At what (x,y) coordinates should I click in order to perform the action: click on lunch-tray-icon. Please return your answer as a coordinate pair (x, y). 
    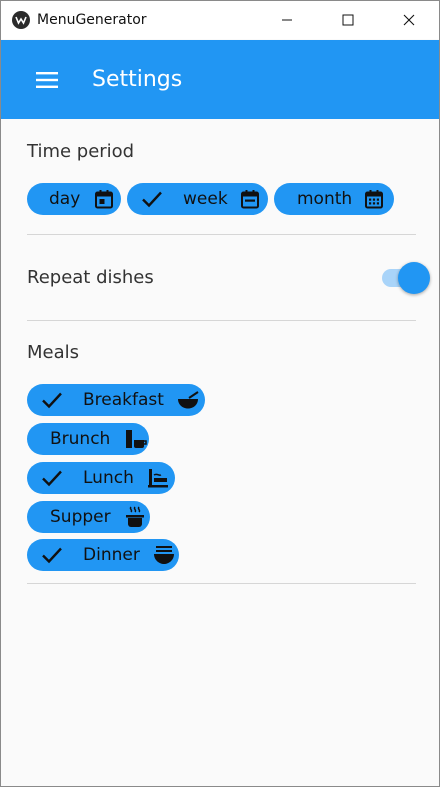
    Looking at the image, I should click on (158, 478).